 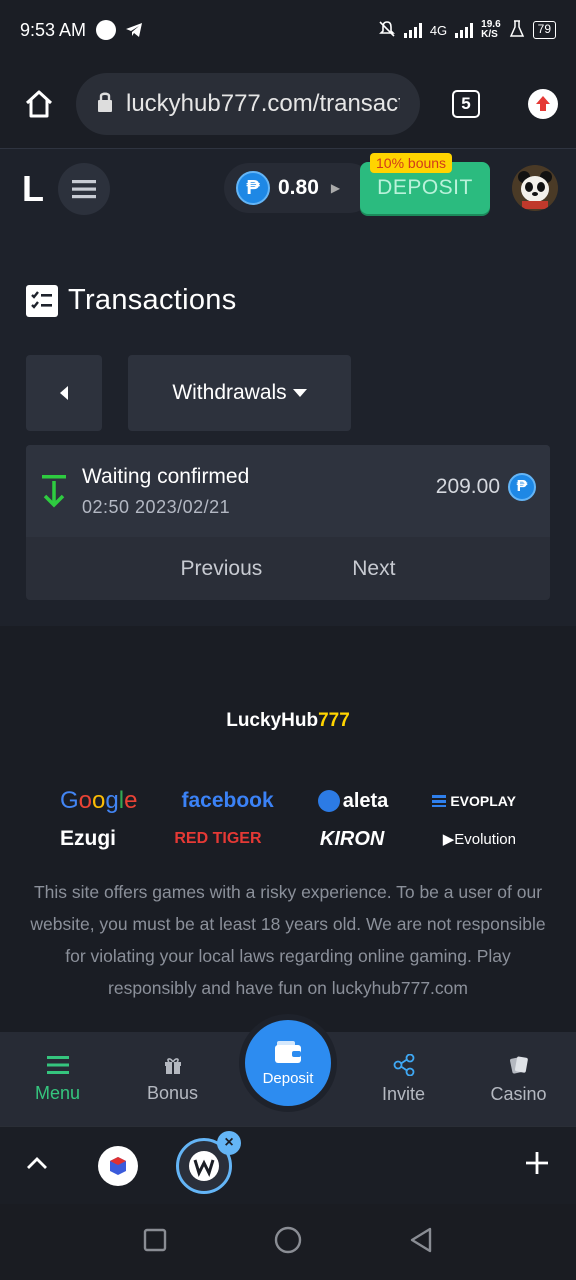 I want to click on arrow-up-icon, so click(x=543, y=103).